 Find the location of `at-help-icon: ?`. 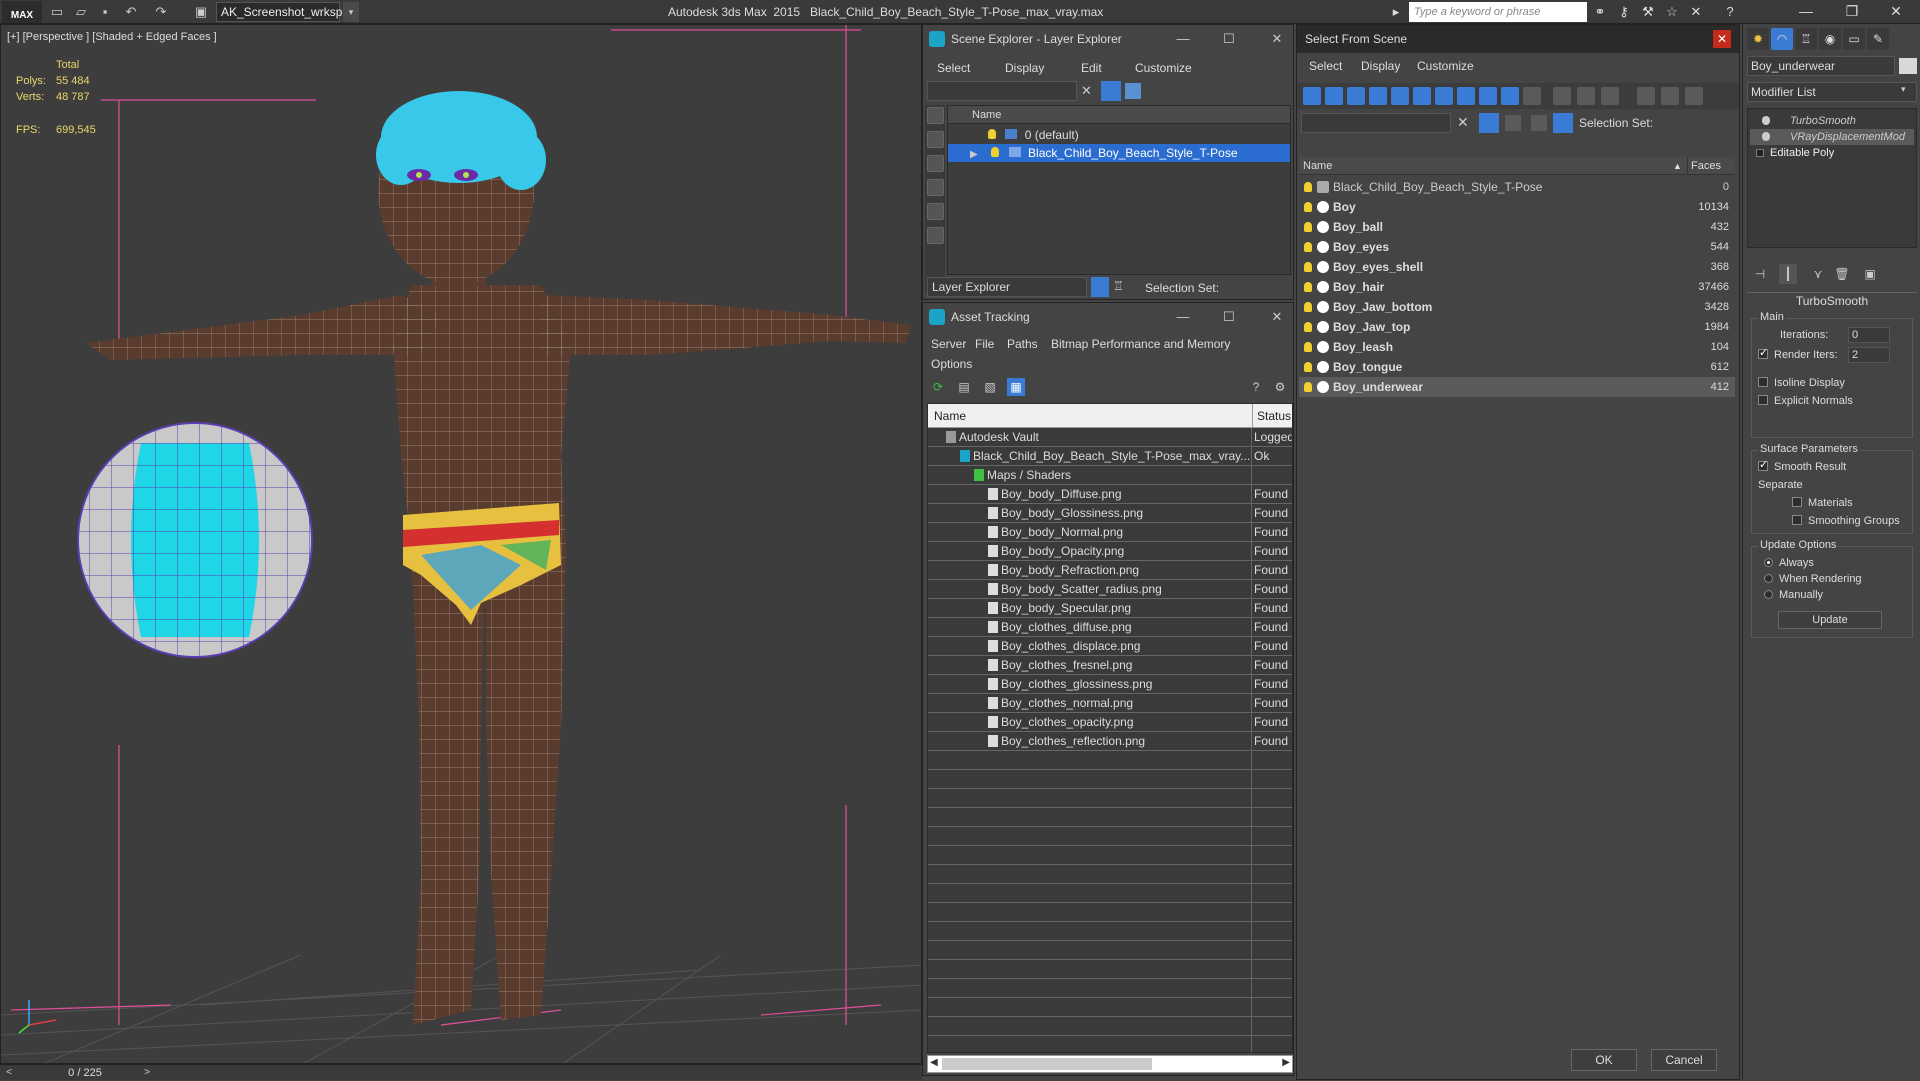

at-help-icon: ? is located at coordinates (1256, 387).